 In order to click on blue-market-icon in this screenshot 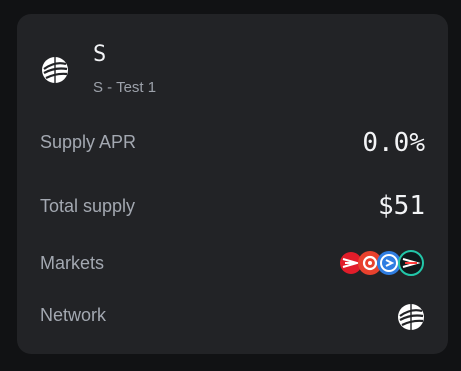, I will do `click(389, 263)`.